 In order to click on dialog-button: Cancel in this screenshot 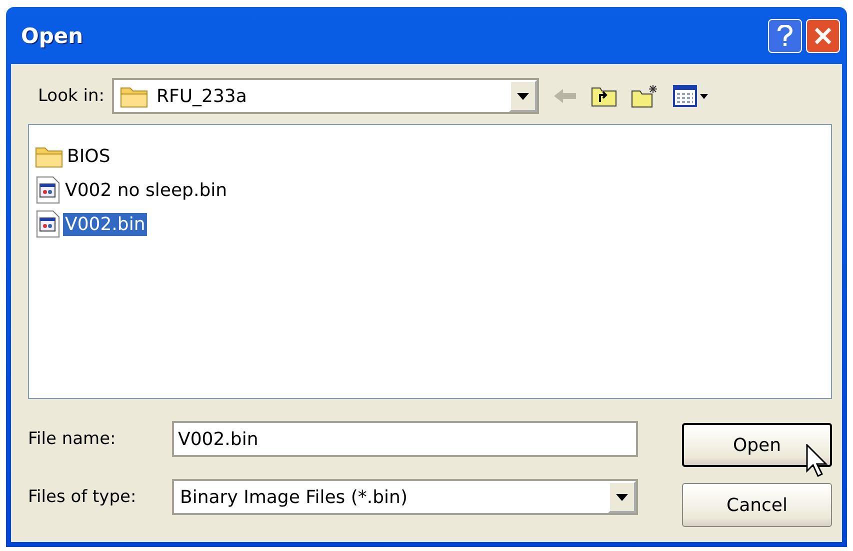, I will do `click(757, 505)`.